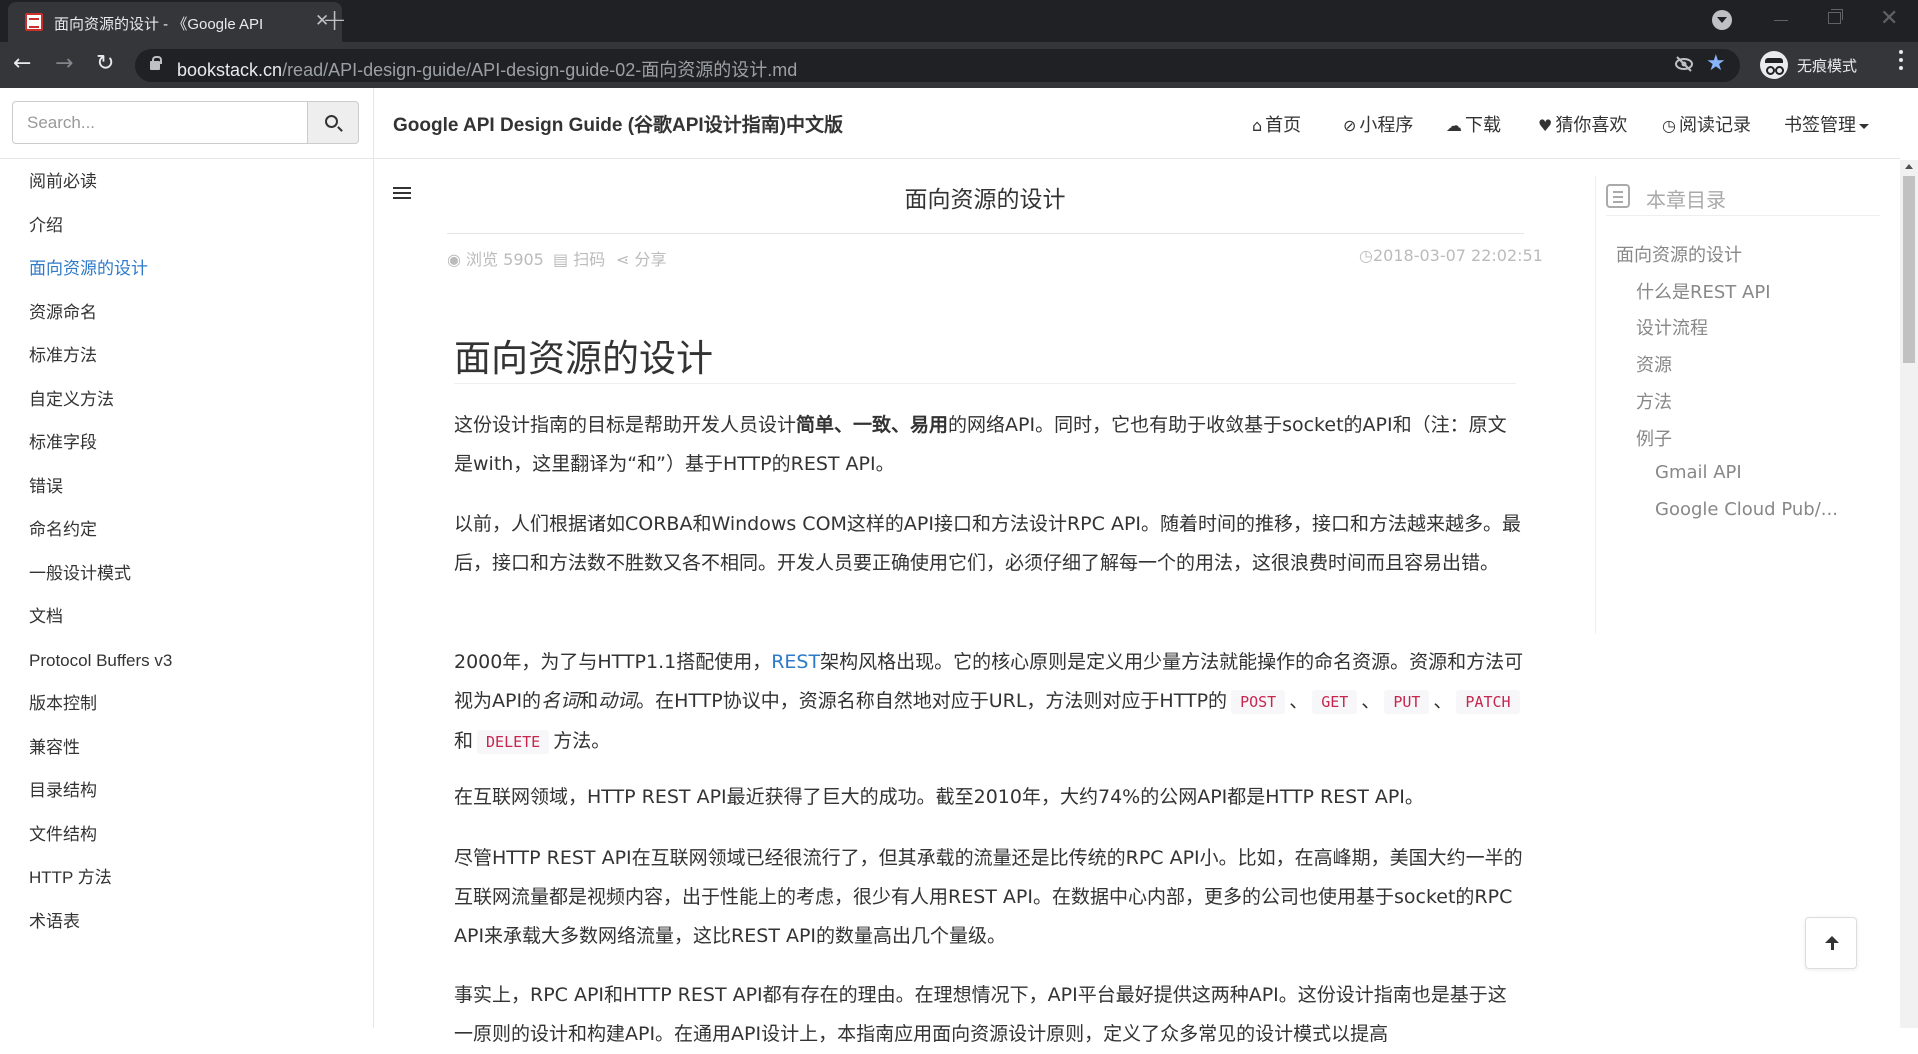  I want to click on share-label: 分享, so click(650, 259).